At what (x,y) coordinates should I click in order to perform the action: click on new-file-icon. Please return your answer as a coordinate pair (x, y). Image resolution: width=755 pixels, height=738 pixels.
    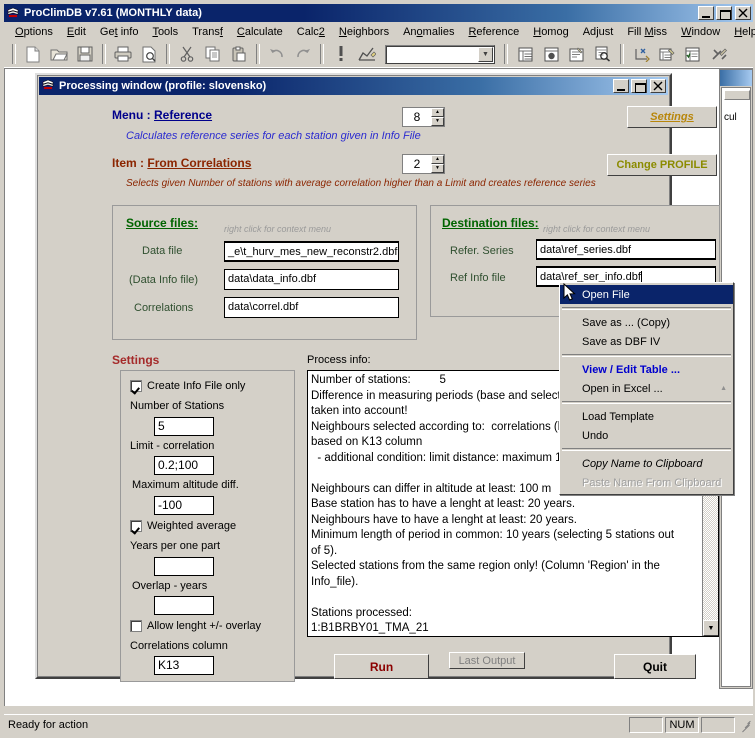
    Looking at the image, I should click on (33, 54).